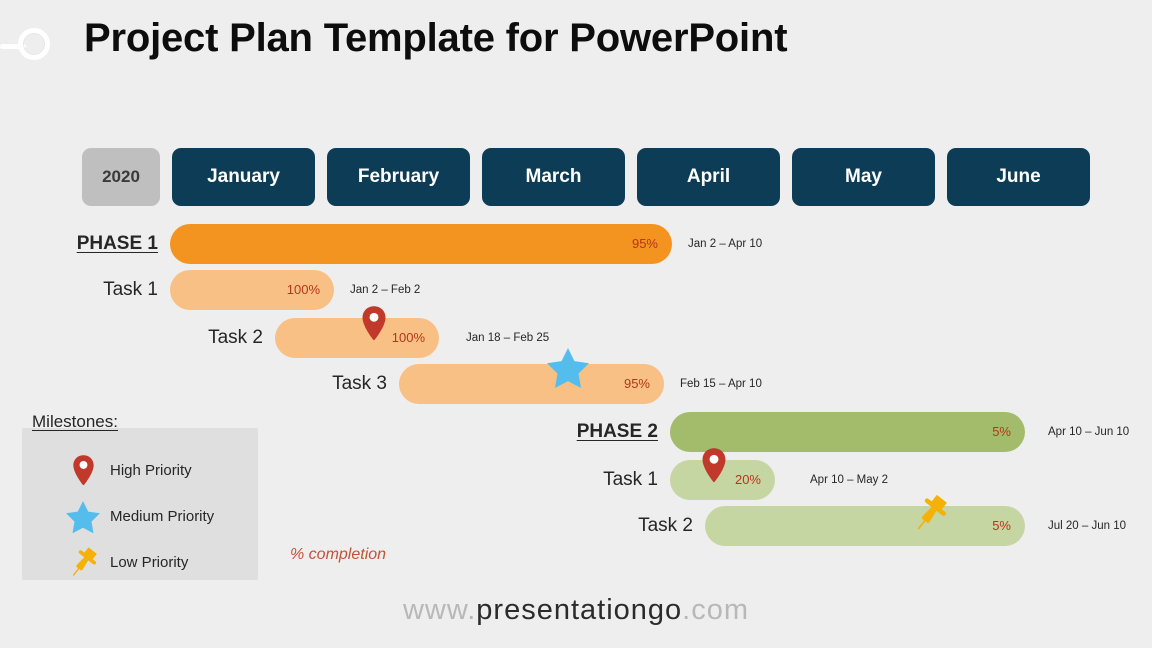 The image size is (1152, 648). I want to click on page-title: Project Plan Template for PowerPoint, so click(436, 38).